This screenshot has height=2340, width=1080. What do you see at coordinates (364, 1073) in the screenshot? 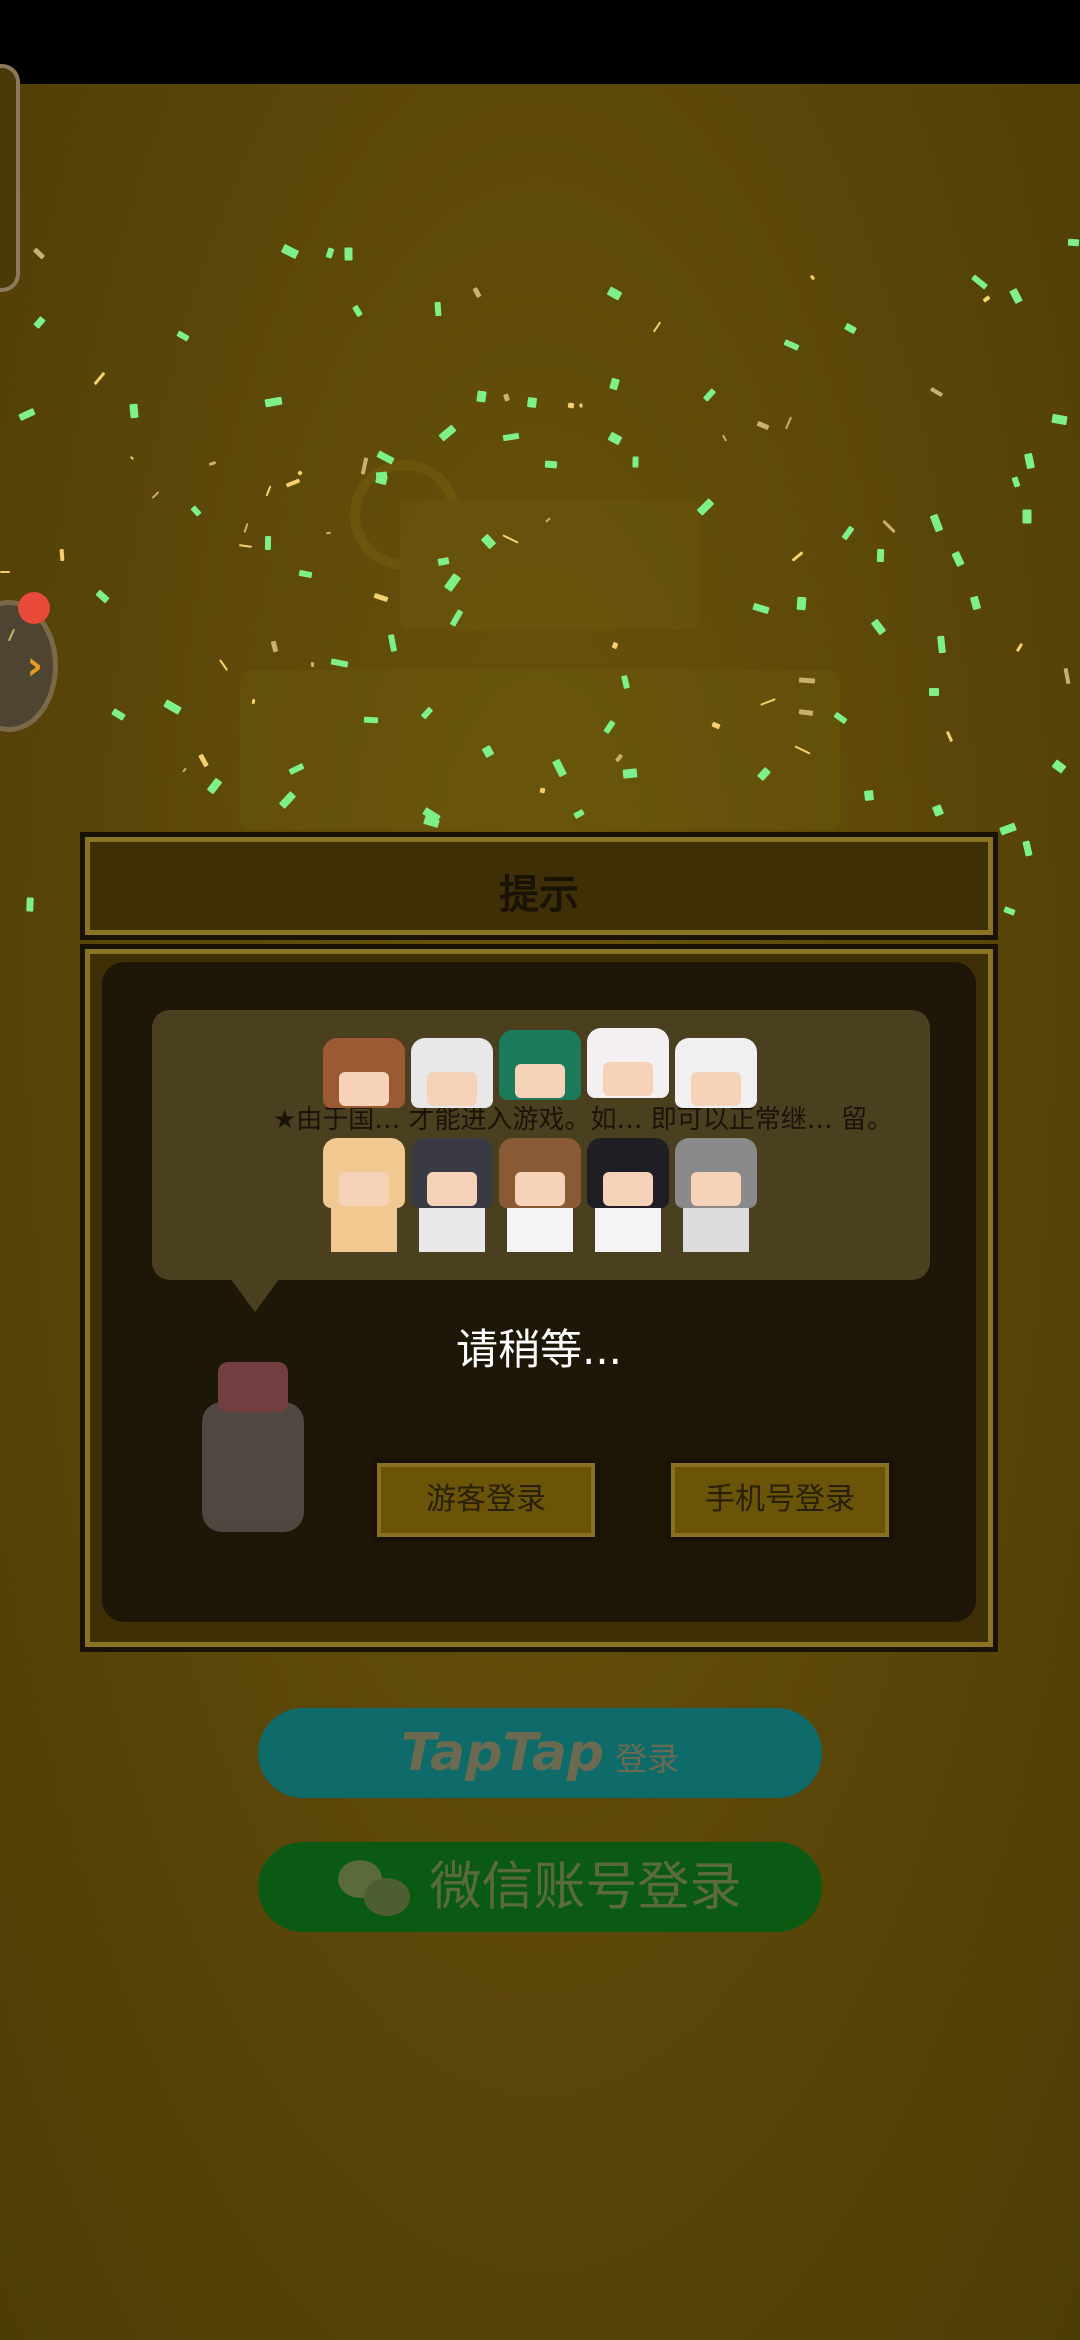
I see `character-bear` at bounding box center [364, 1073].